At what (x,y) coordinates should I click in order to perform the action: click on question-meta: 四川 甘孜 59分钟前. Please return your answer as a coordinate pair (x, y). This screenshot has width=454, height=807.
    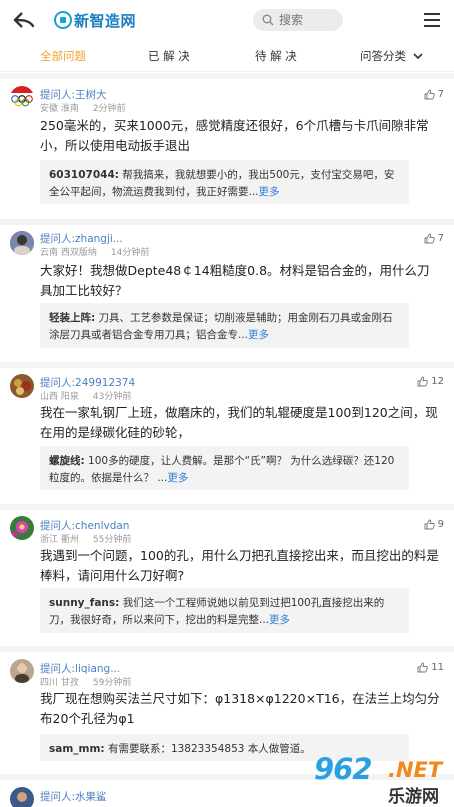
    Looking at the image, I should click on (87, 681).